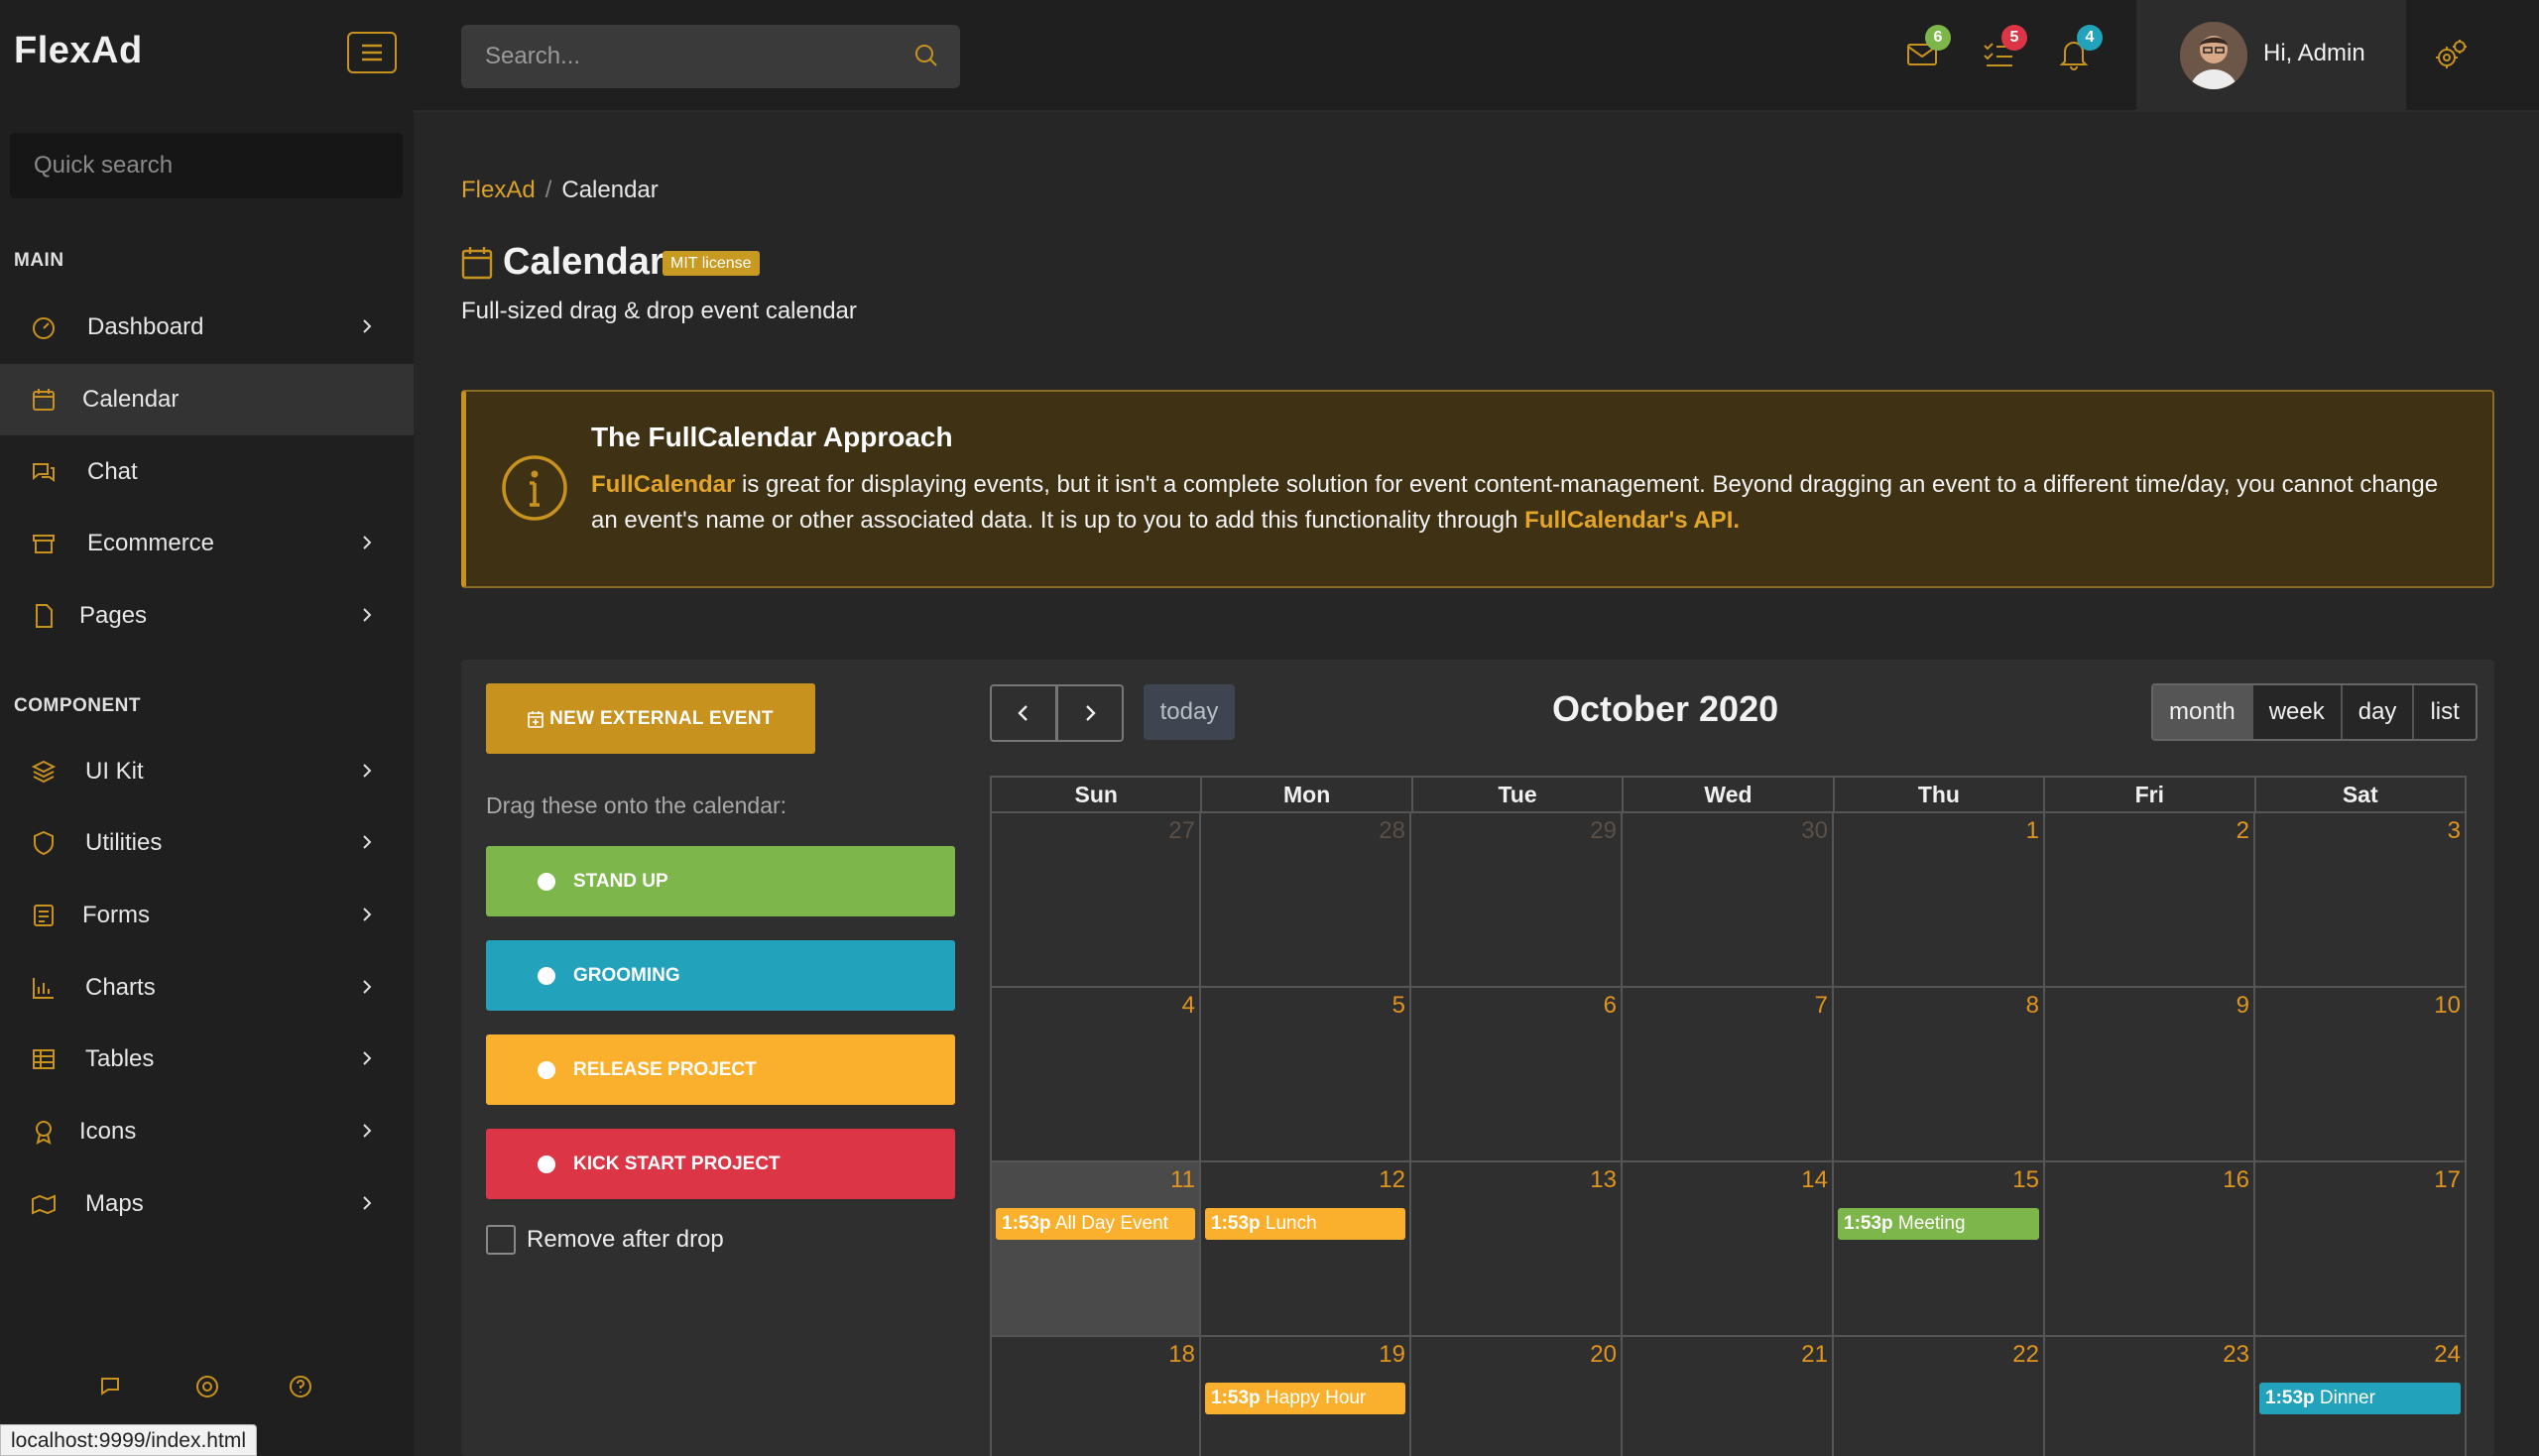 This screenshot has height=1456, width=2539. I want to click on support-icon, so click(207, 1386).